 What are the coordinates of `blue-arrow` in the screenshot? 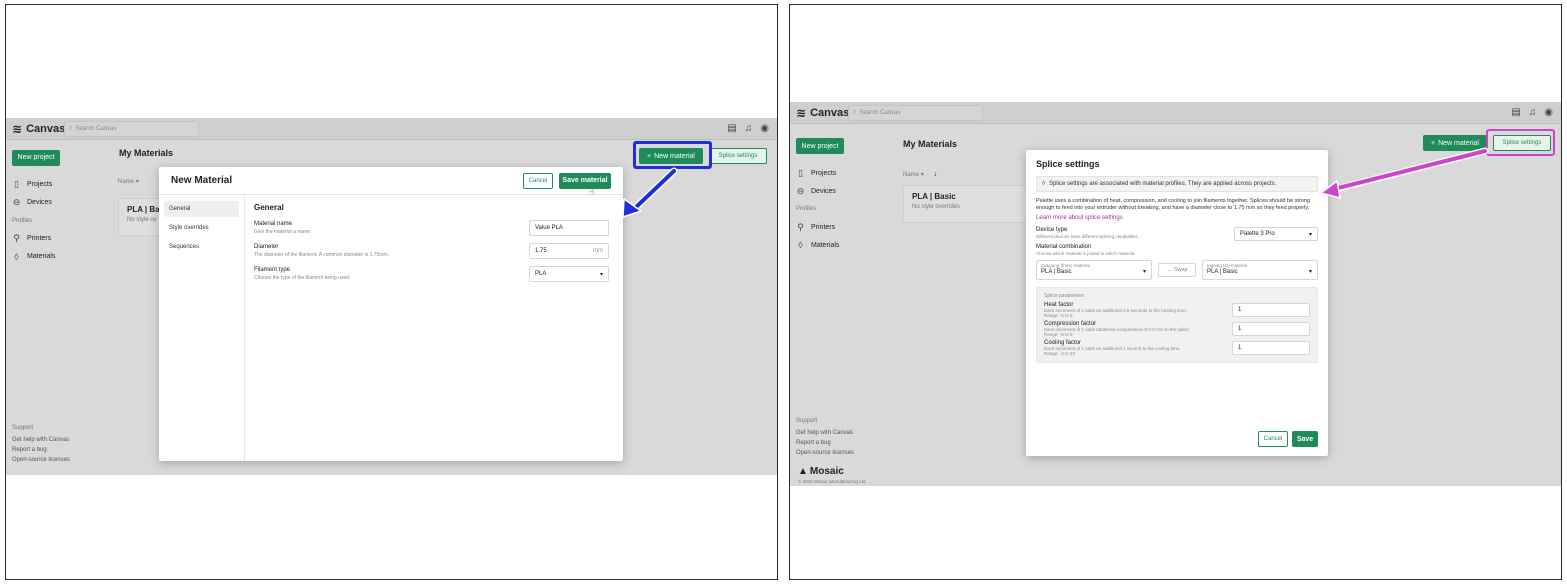 It's located at (650, 192).